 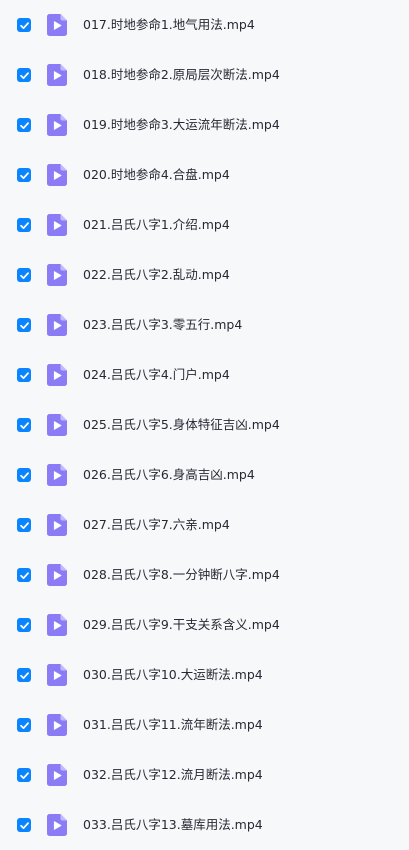 I want to click on file-row: 032.吕氏八字12.流月断法.mp4, so click(x=204, y=775).